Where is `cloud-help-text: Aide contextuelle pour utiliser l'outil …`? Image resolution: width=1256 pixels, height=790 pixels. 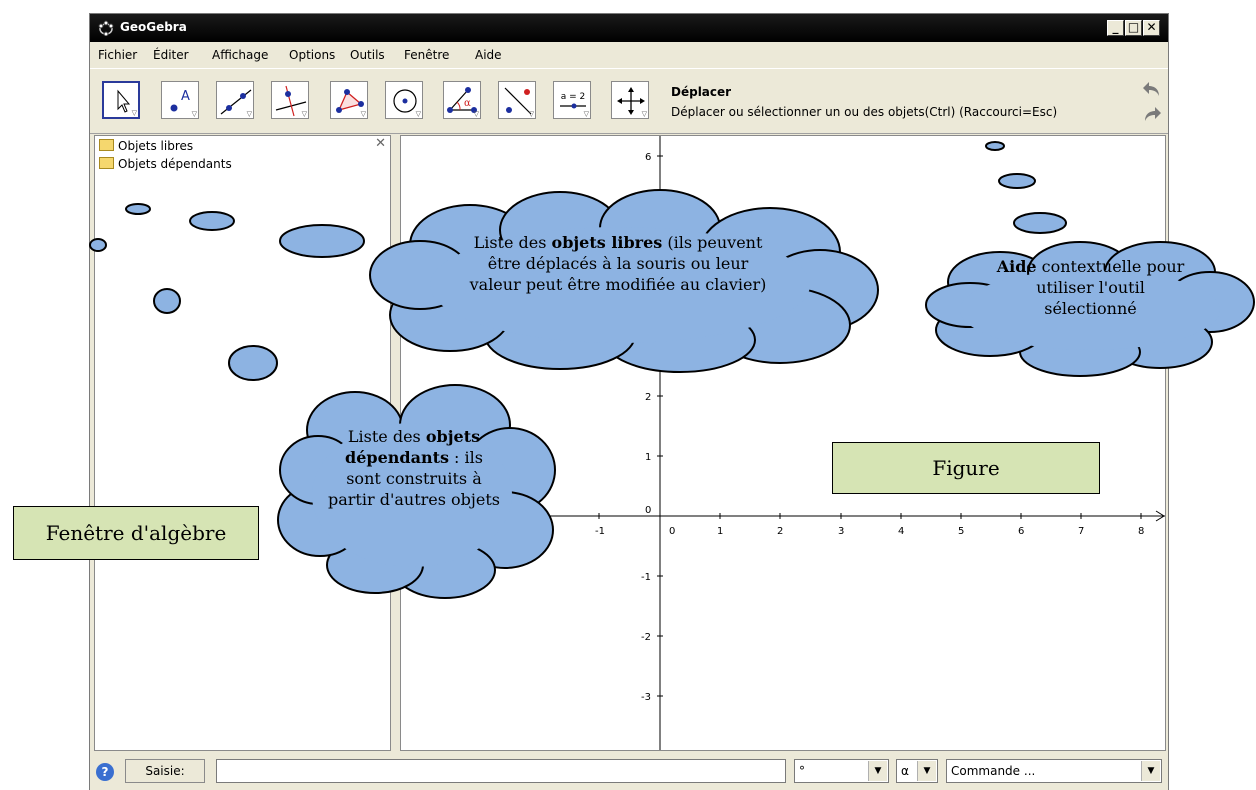
cloud-help-text: Aide contextuelle pour utiliser l'outil … is located at coordinates (1090, 287).